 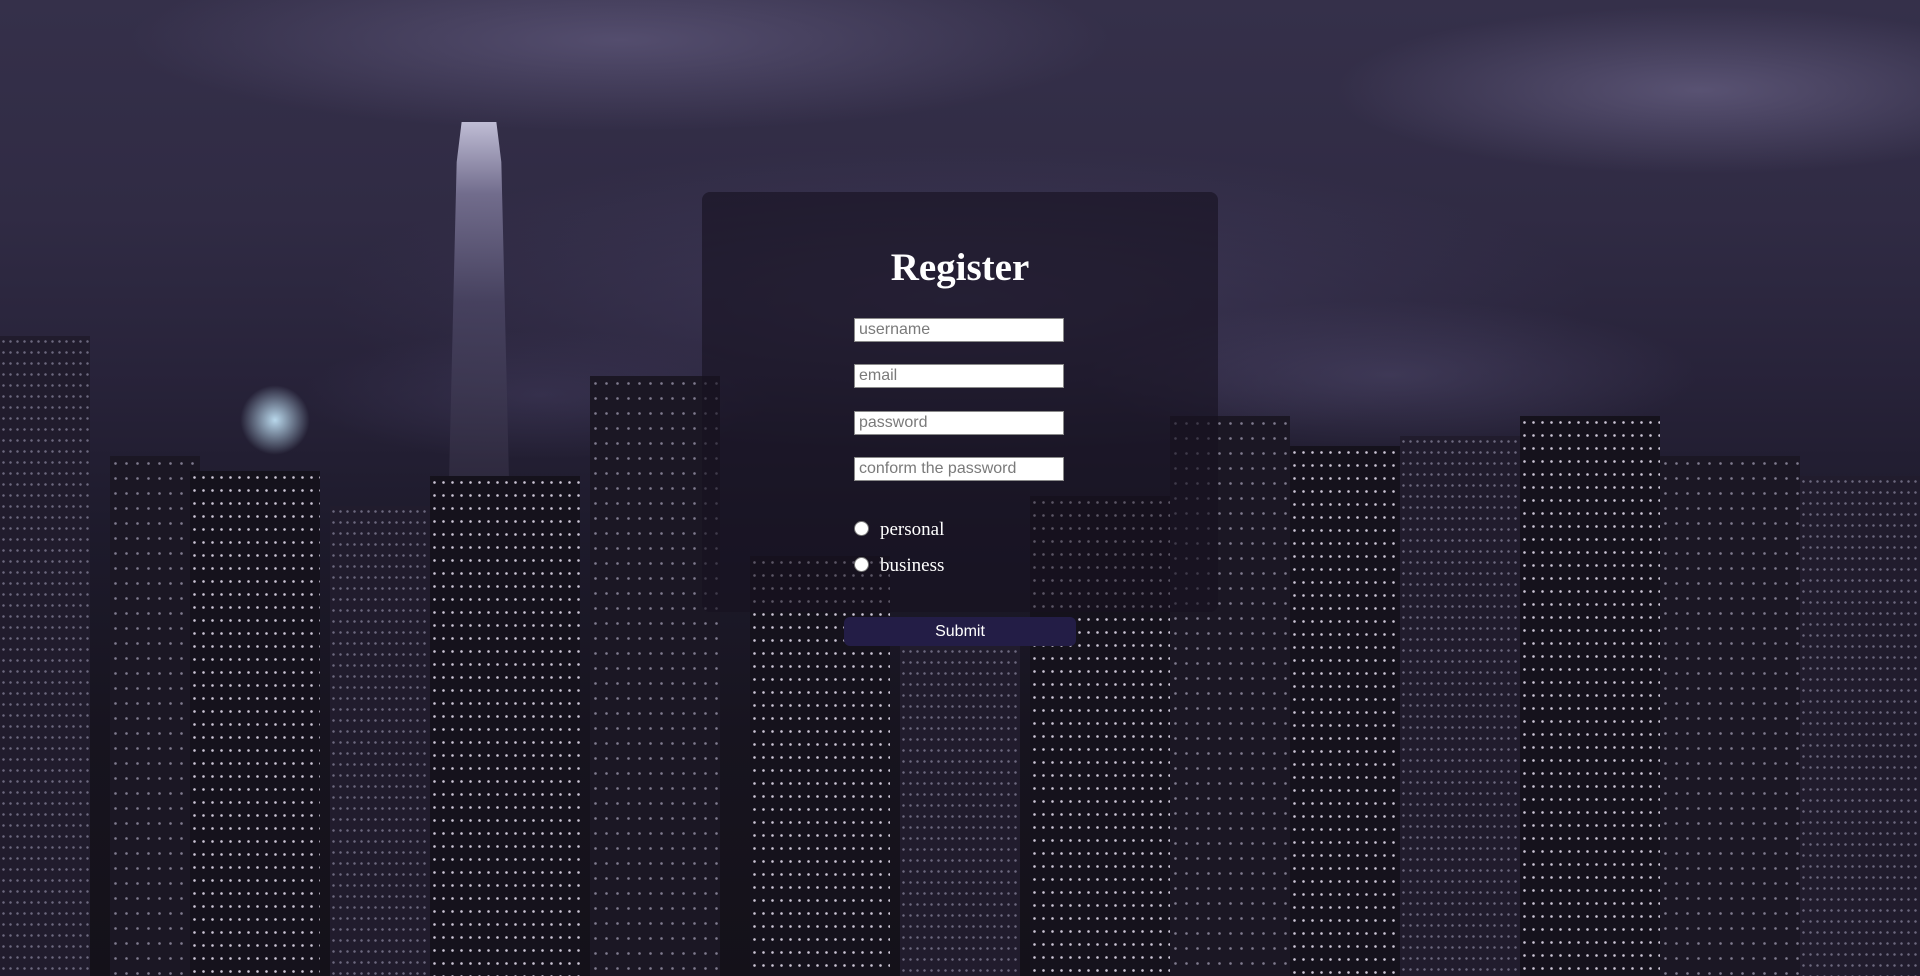 What do you see at coordinates (959, 330) in the screenshot?
I see `username-input` at bounding box center [959, 330].